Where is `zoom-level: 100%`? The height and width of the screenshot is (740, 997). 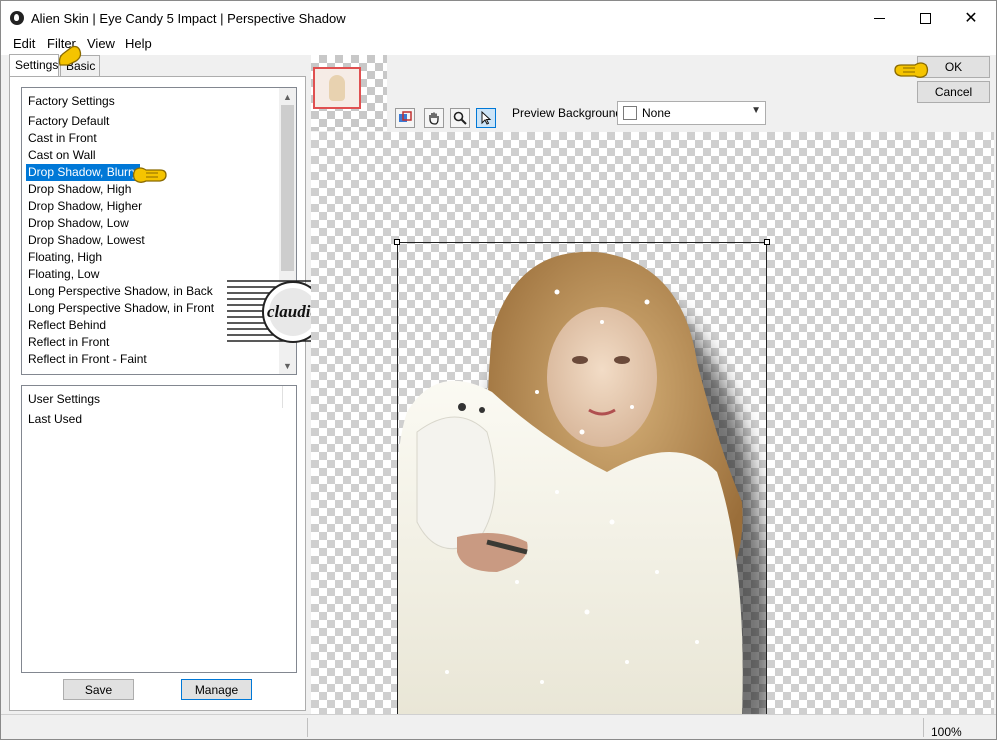 zoom-level: 100% is located at coordinates (946, 732).